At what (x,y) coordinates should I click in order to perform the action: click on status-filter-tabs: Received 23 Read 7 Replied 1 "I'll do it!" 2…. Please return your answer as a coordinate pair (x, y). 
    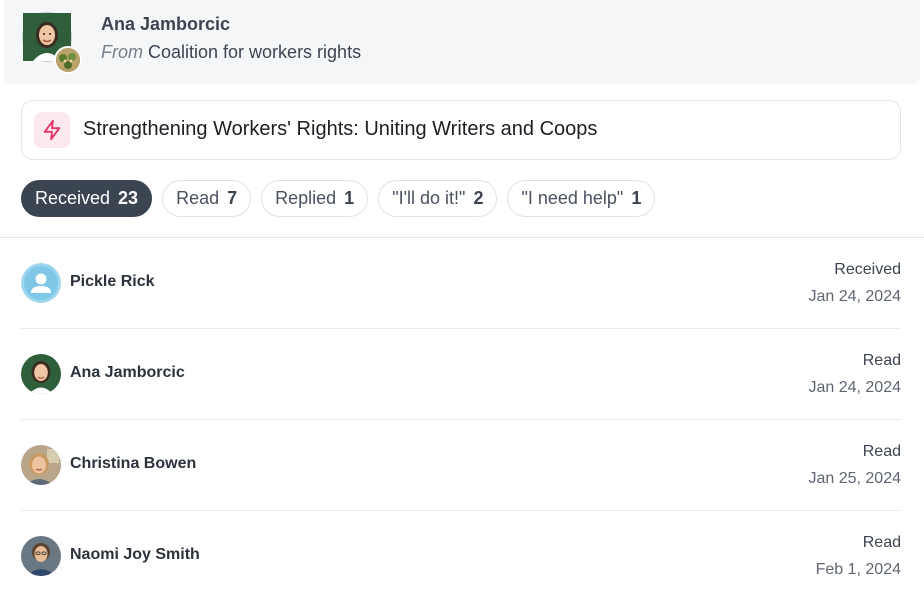
    Looking at the image, I should click on (338, 198).